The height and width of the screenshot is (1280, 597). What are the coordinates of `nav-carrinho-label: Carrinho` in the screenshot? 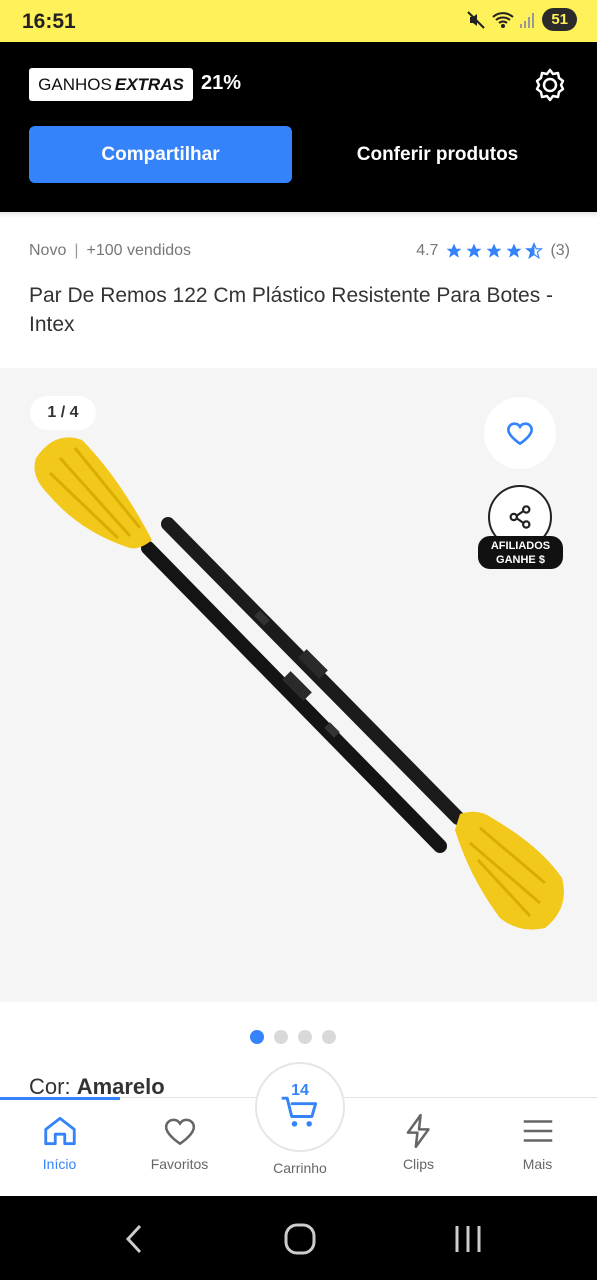 It's located at (300, 1168).